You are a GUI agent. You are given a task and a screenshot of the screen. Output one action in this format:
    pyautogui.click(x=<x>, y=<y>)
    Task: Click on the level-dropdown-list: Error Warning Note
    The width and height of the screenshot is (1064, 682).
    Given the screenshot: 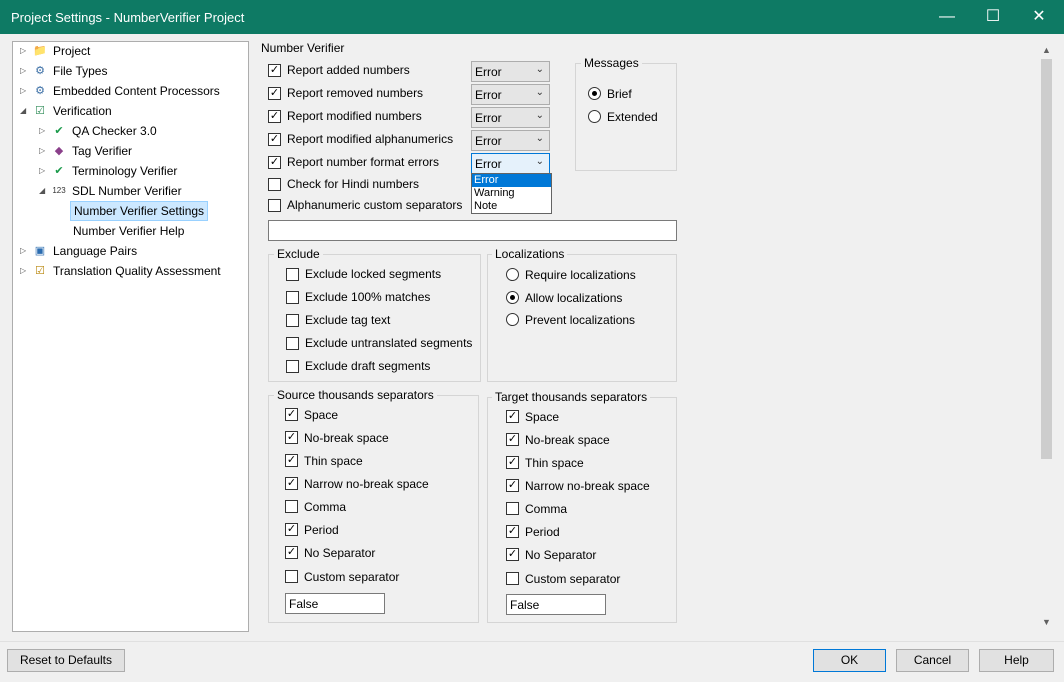 What is the action you would take?
    pyautogui.click(x=511, y=193)
    